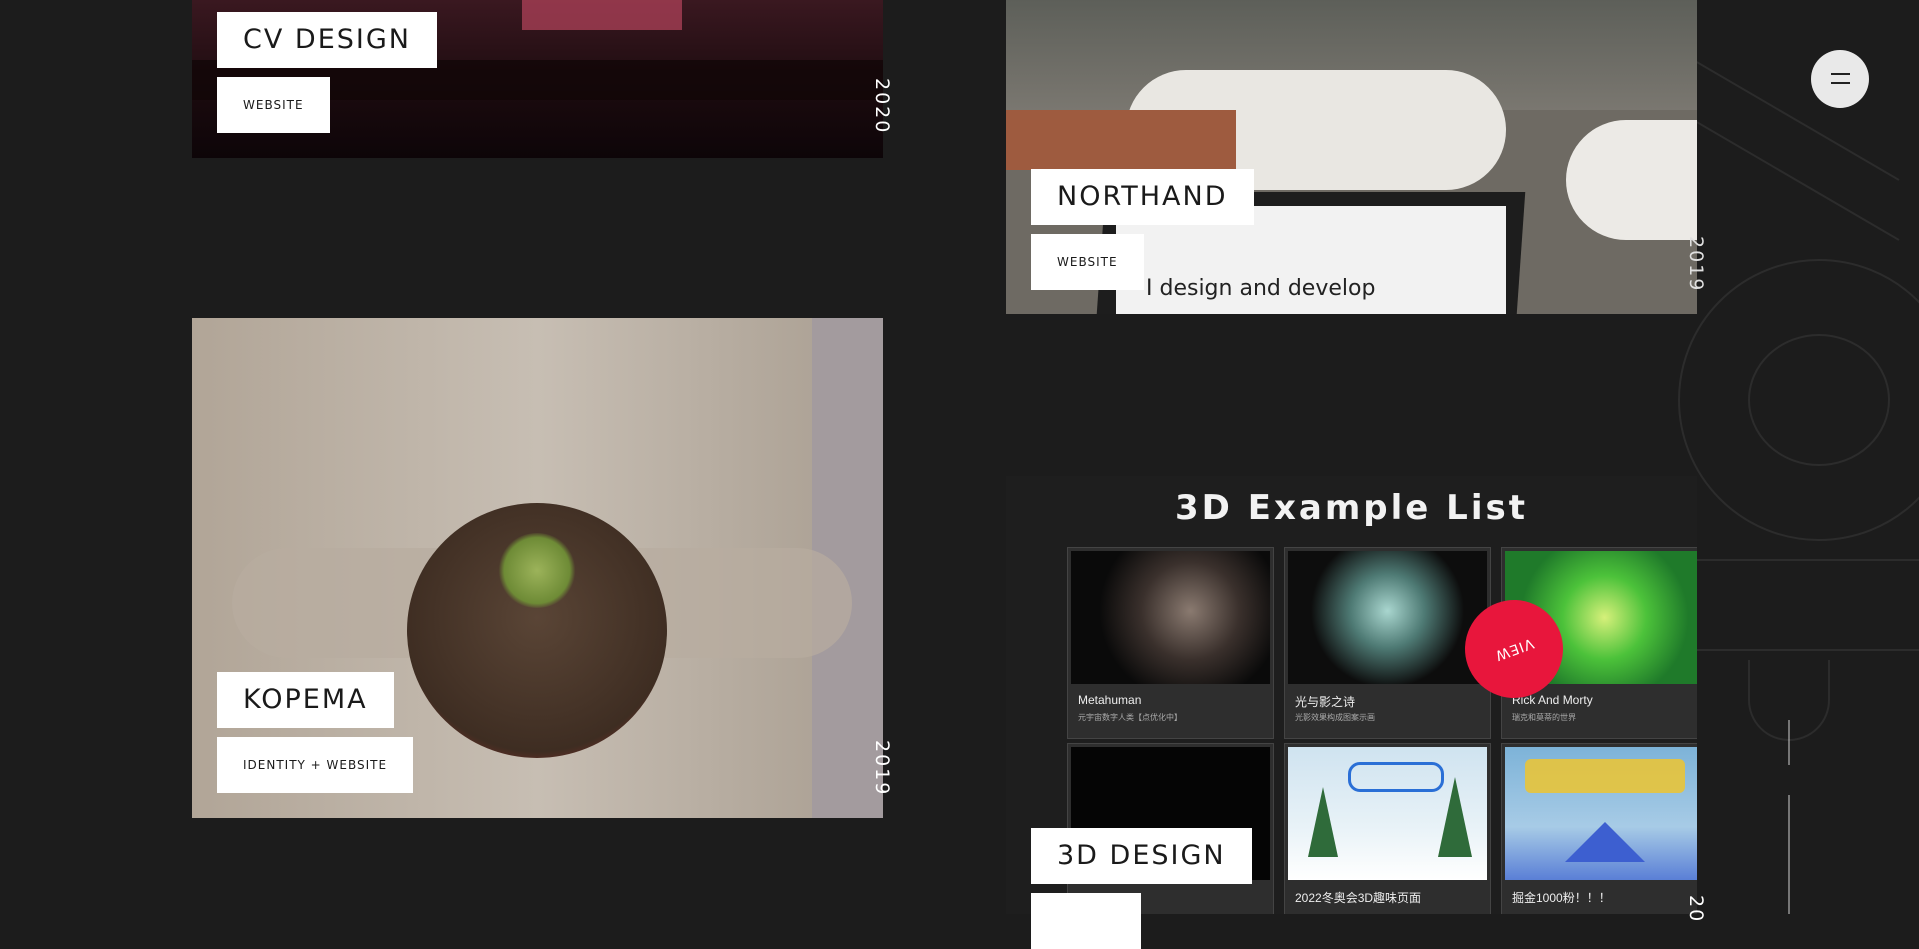 This screenshot has height=949, width=1919. Describe the element at coordinates (1261, 288) in the screenshot. I see `laptop-screen-text: I design and develop` at that location.